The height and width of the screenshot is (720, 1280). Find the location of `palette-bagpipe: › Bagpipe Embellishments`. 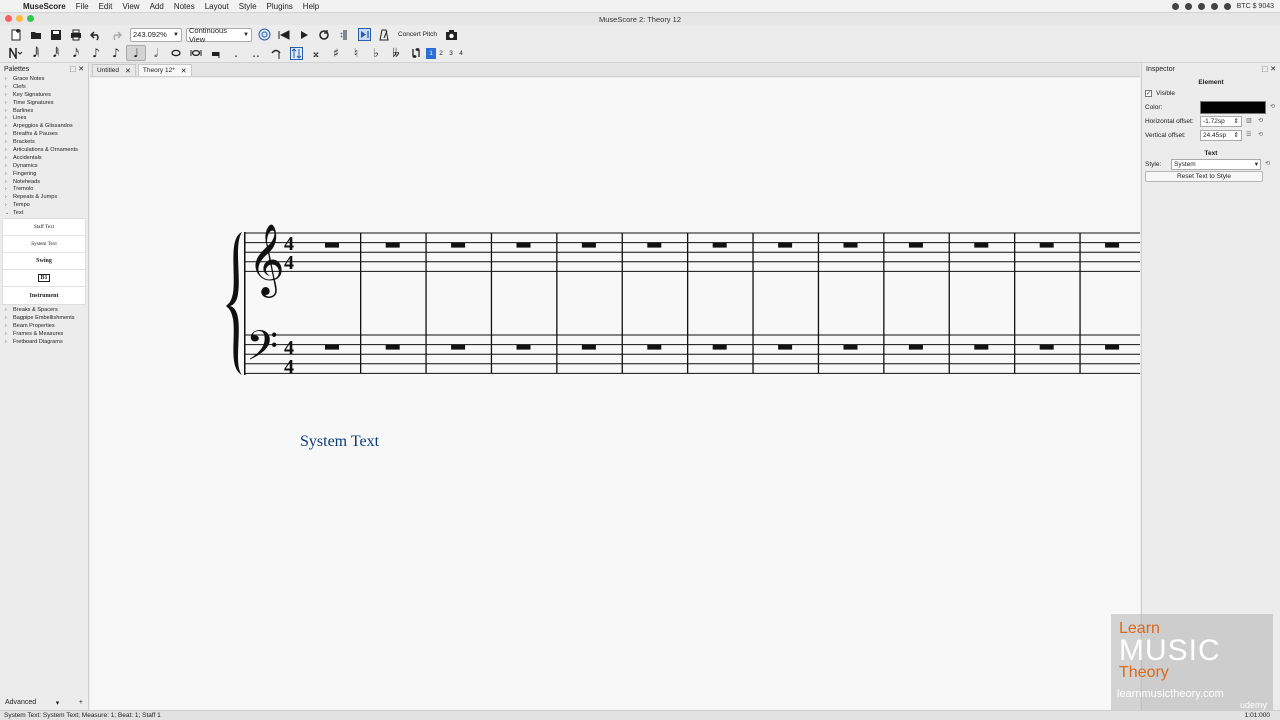

palette-bagpipe: › Bagpipe Embellishments is located at coordinates (44, 318).